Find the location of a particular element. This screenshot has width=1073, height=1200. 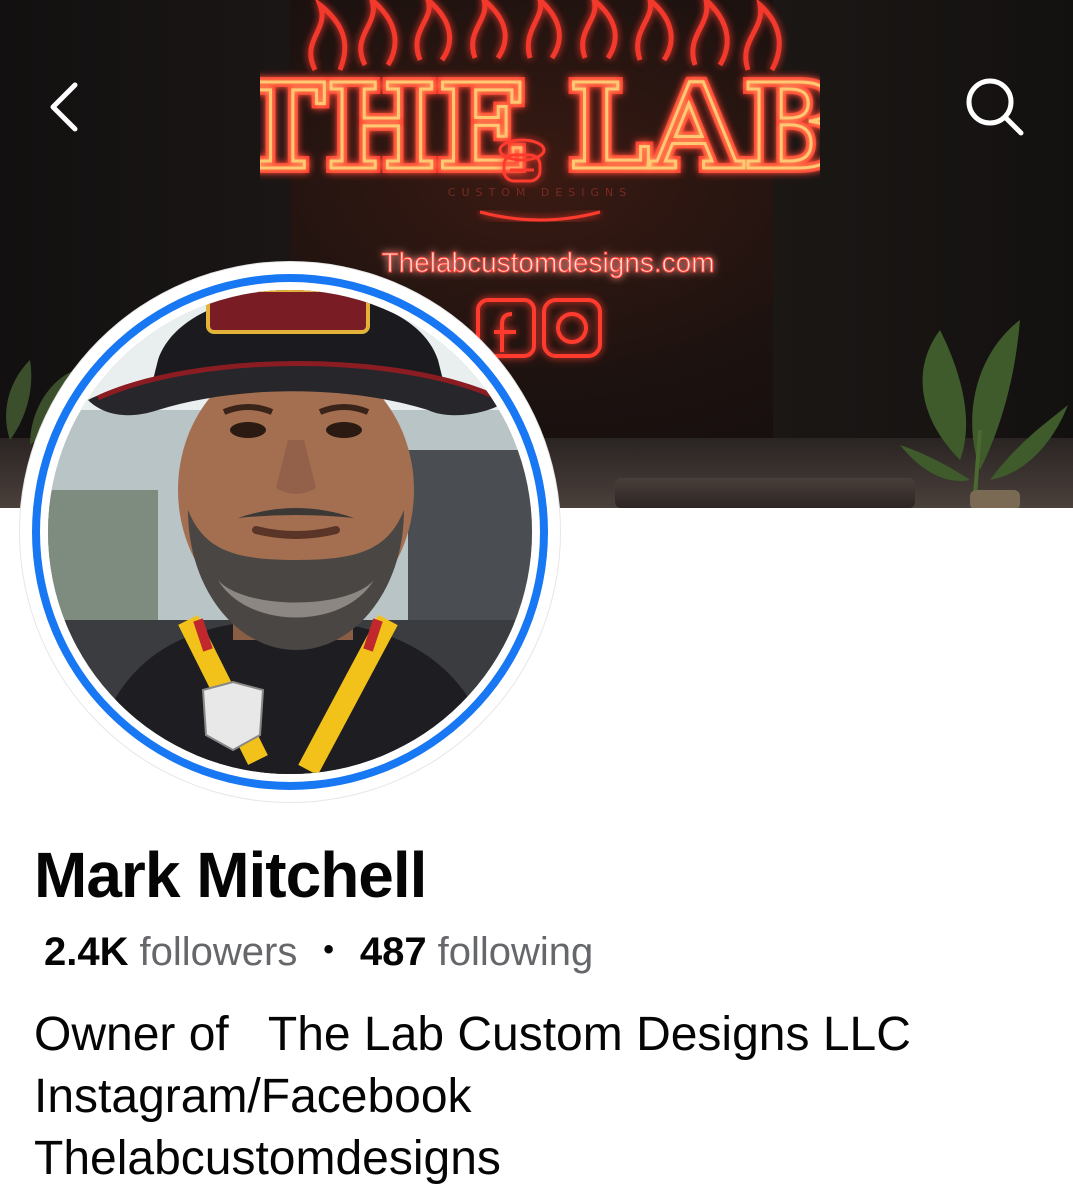

search-icon is located at coordinates (995, 107).